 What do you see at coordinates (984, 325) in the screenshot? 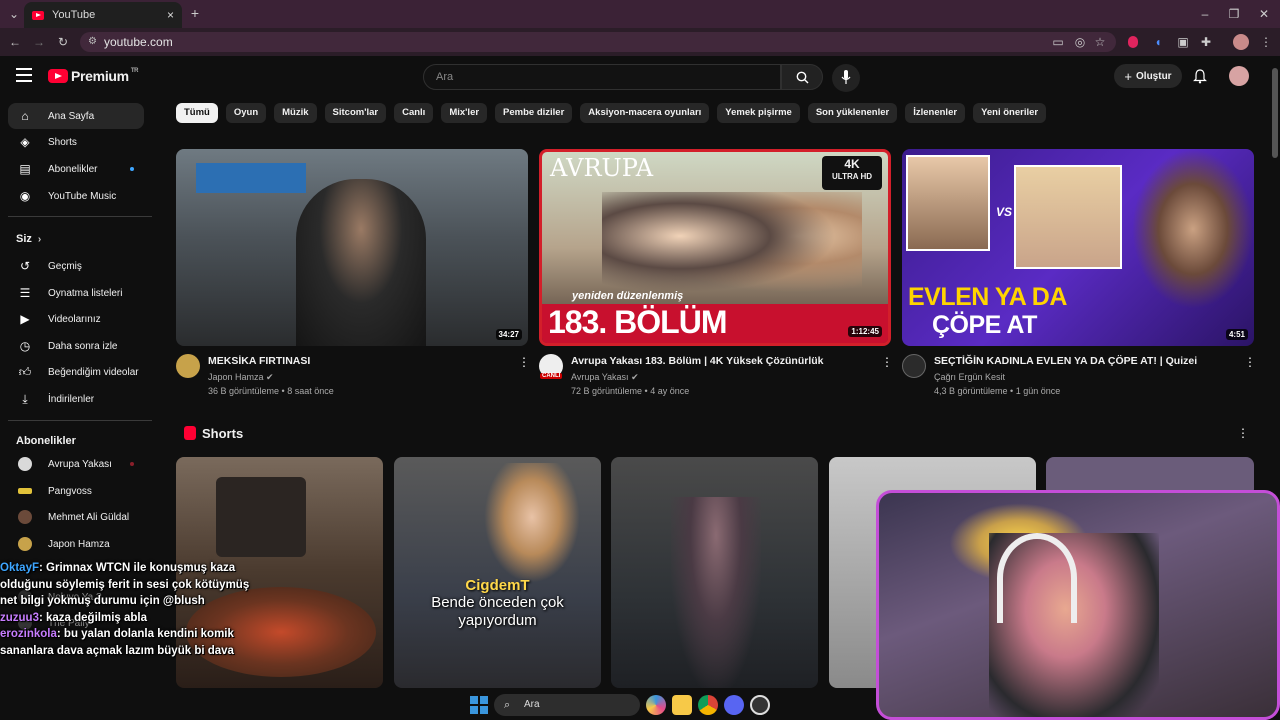
I see `thumbnail-headline-2: ÇÖPE AT` at bounding box center [984, 325].